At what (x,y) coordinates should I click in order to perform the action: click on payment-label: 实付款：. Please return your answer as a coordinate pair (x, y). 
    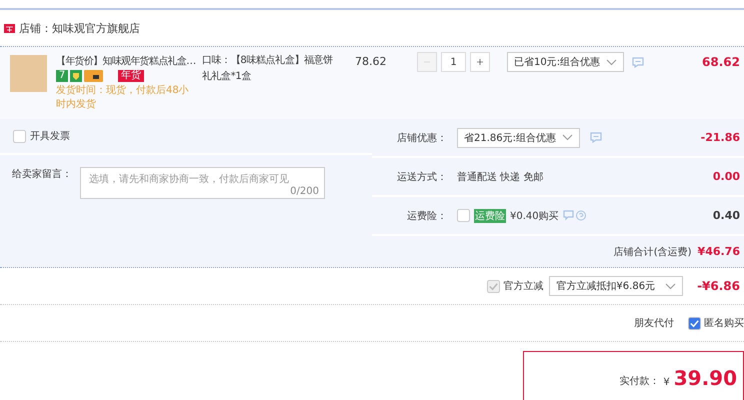
    Looking at the image, I should click on (639, 381).